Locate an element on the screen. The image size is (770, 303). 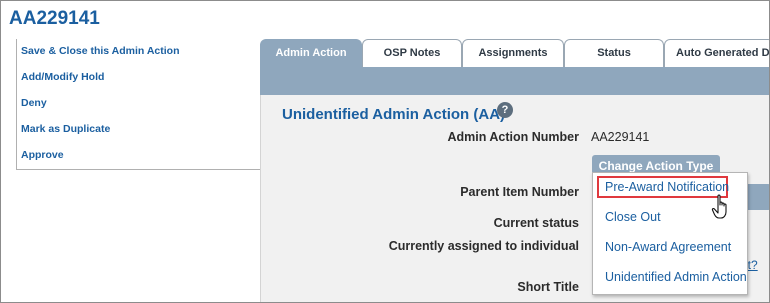
currently-assigned-label: Currently assigned to individual is located at coordinates (483, 246).